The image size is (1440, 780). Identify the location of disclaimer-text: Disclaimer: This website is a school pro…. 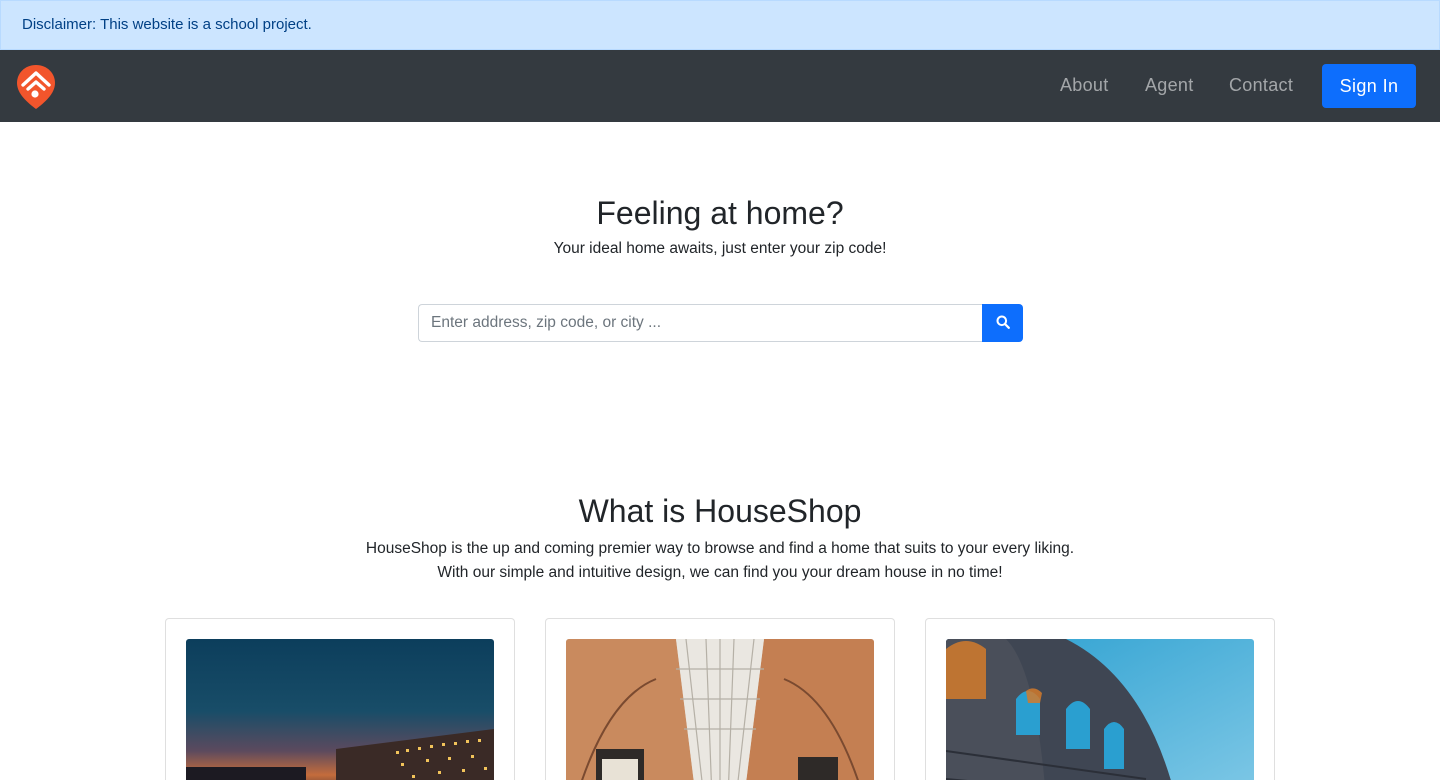
(167, 24).